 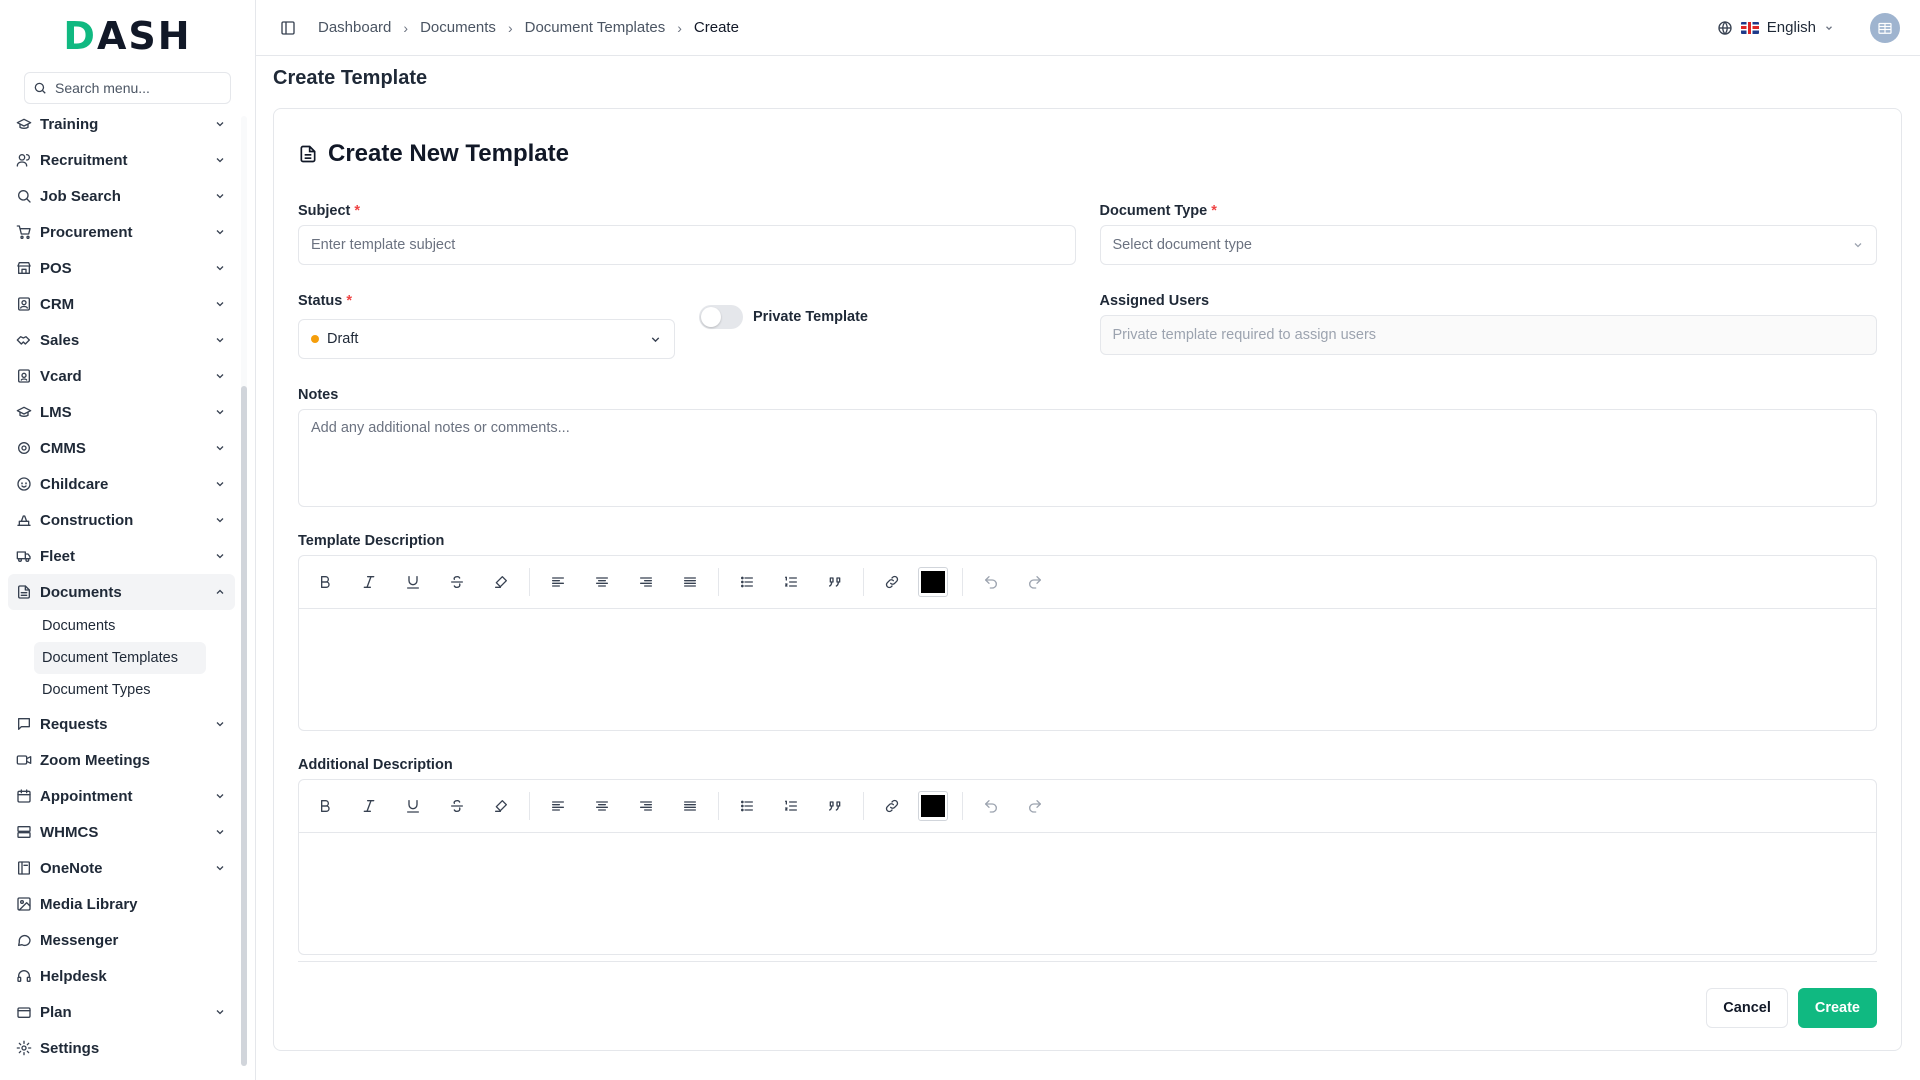 What do you see at coordinates (61, 376) in the screenshot?
I see `sidebar-item-label: Vcard` at bounding box center [61, 376].